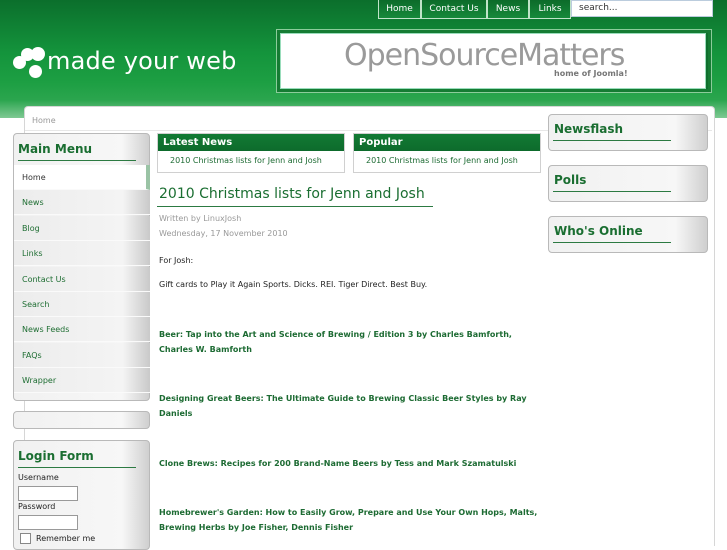  I want to click on popular-title: Popular, so click(447, 142).